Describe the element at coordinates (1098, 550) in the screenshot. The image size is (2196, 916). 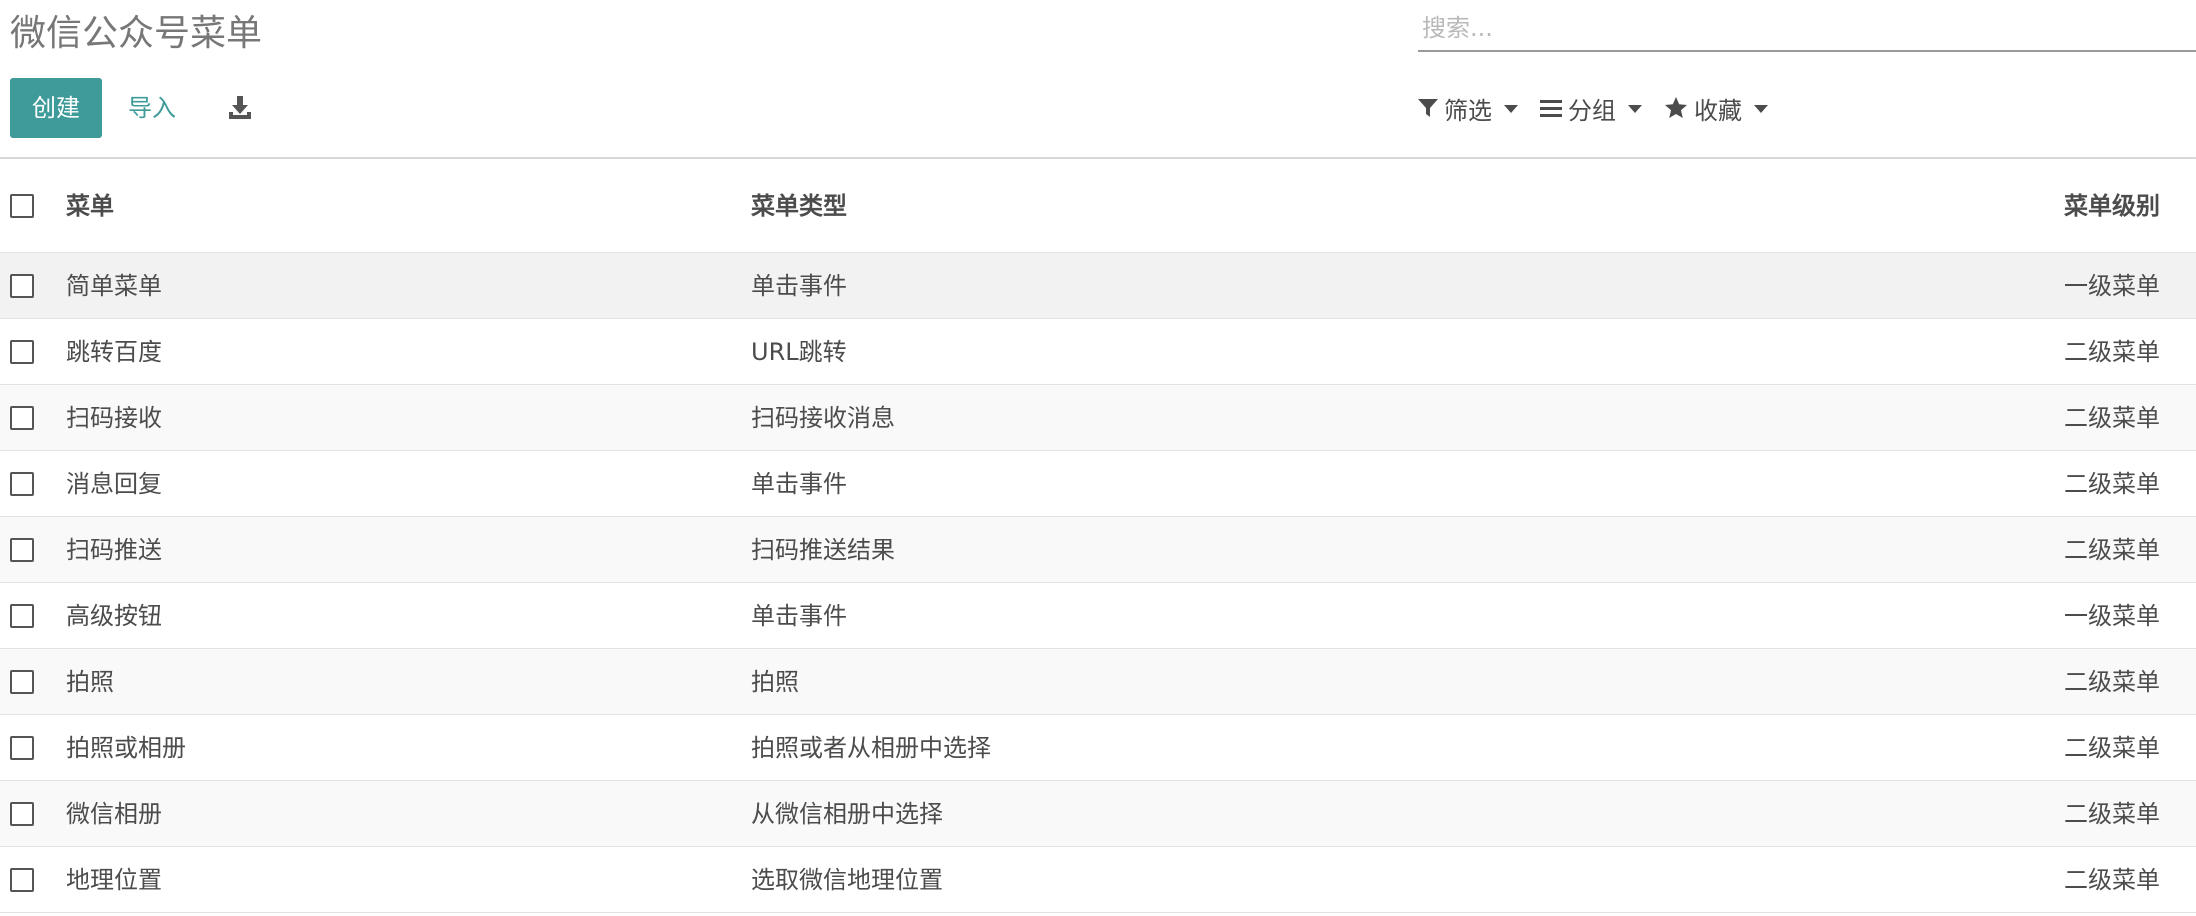
I see `table-row: 扫码推送 扫码推送结果 二级菜单` at that location.